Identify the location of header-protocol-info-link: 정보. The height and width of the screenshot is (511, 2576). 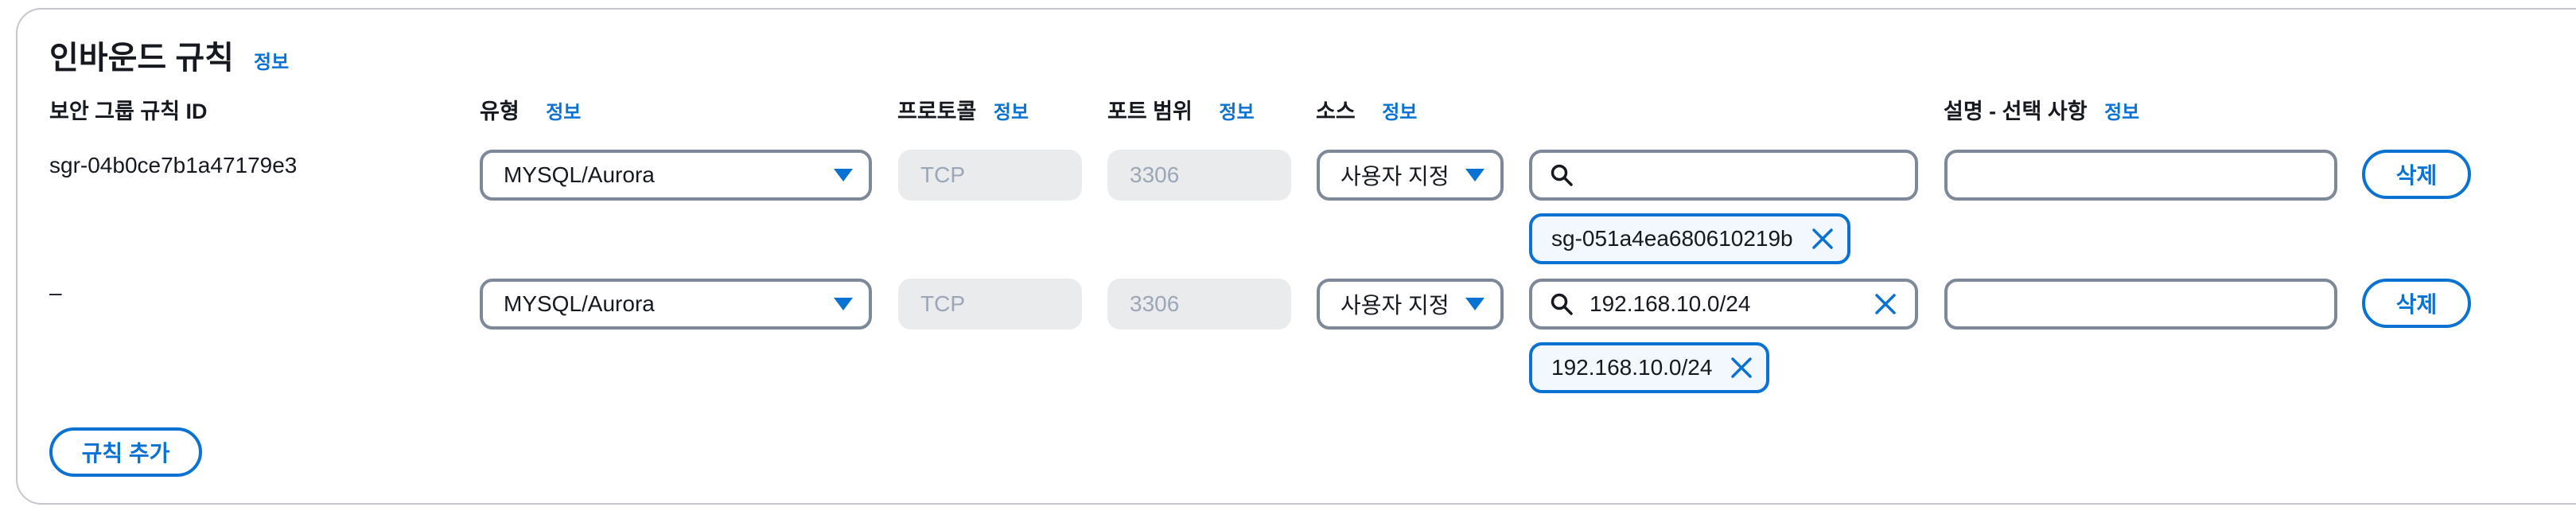
(1012, 113).